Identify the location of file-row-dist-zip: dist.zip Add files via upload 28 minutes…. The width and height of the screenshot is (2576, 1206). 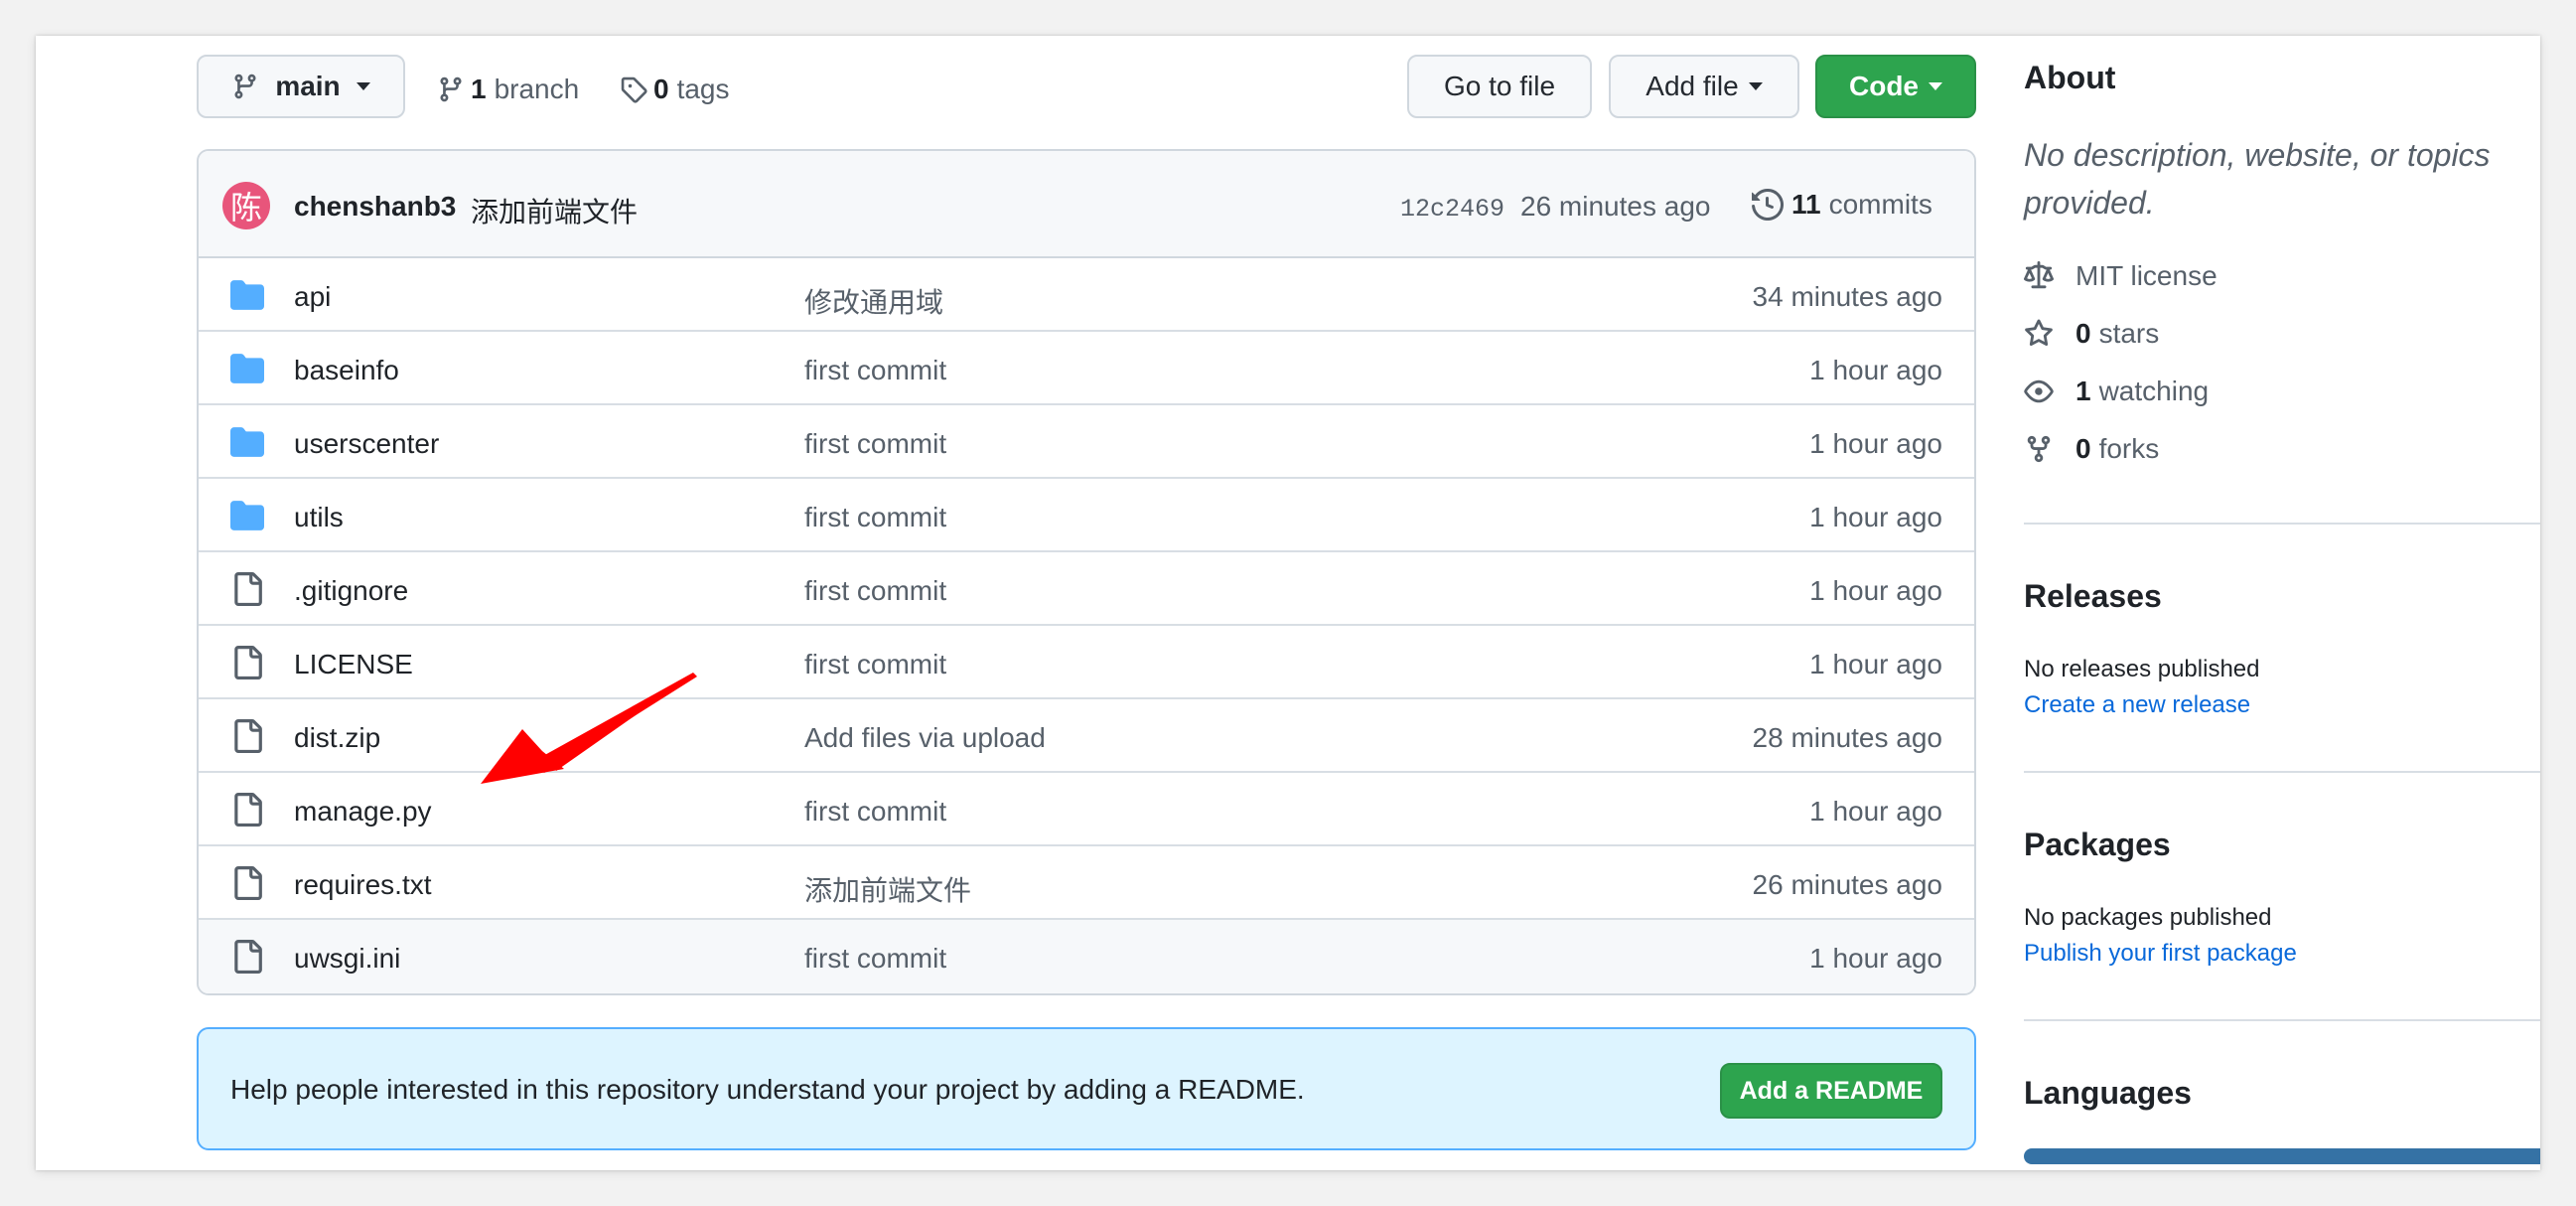
(1087, 736).